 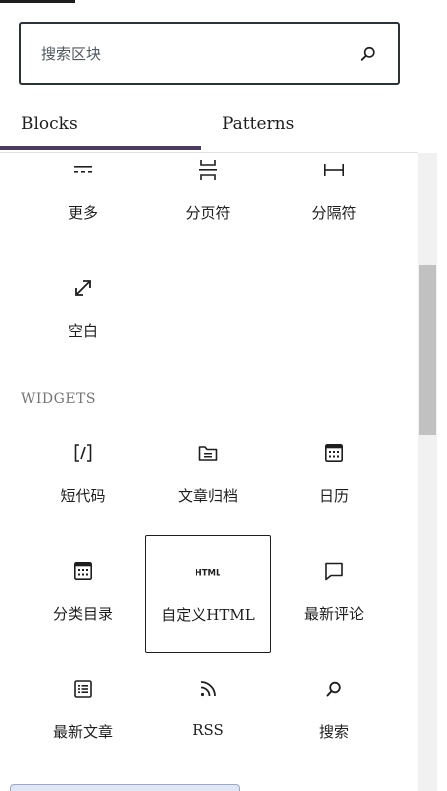 What do you see at coordinates (309, 126) in the screenshot?
I see `tab-patterns: Patterns` at bounding box center [309, 126].